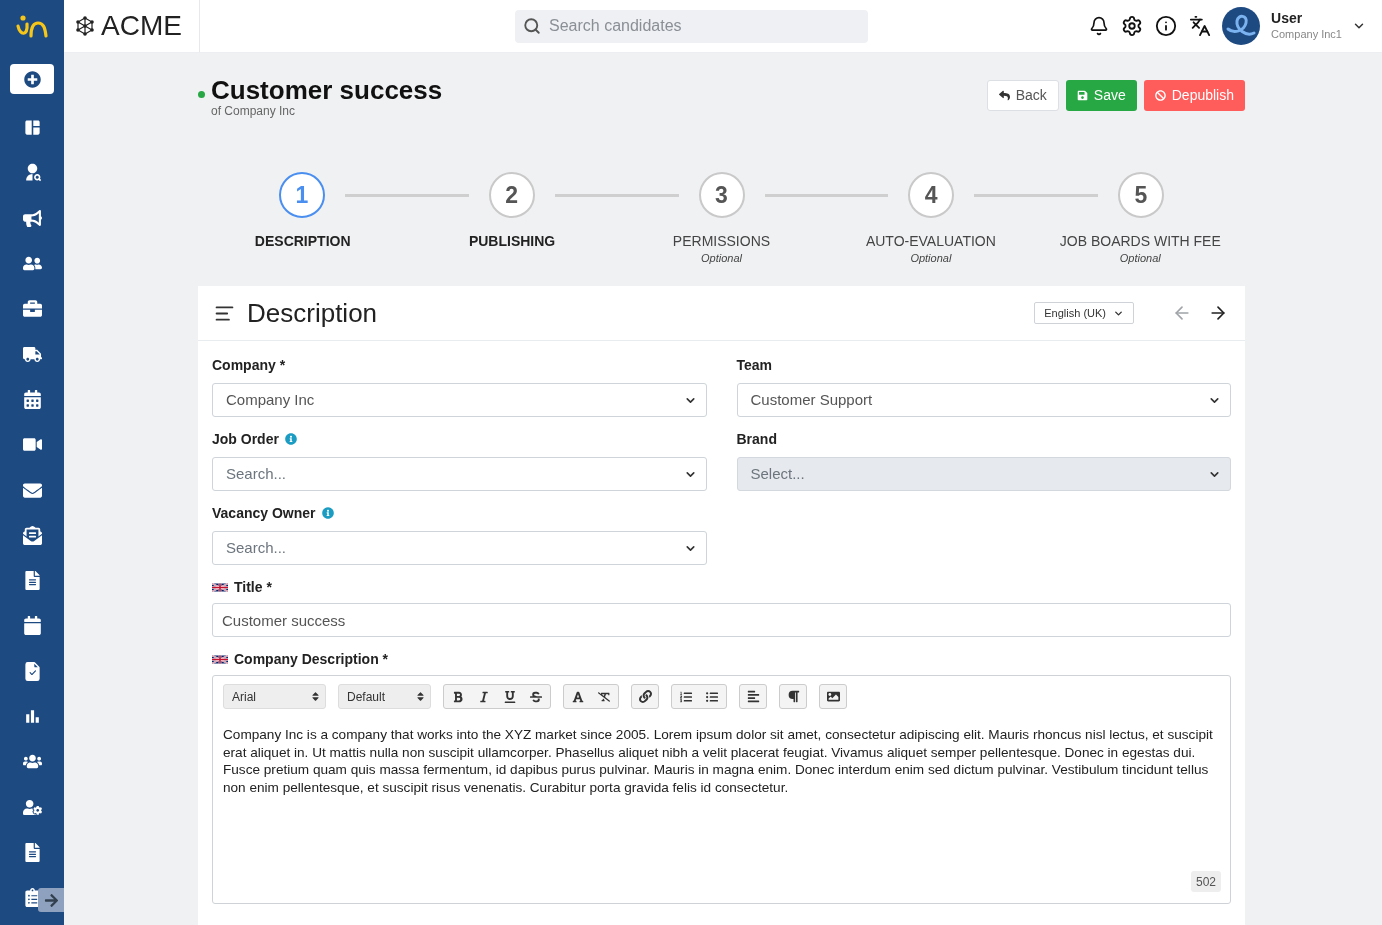 This screenshot has width=1382, height=925. What do you see at coordinates (302, 241) in the screenshot?
I see `step-label: DESCRIPTION` at bounding box center [302, 241].